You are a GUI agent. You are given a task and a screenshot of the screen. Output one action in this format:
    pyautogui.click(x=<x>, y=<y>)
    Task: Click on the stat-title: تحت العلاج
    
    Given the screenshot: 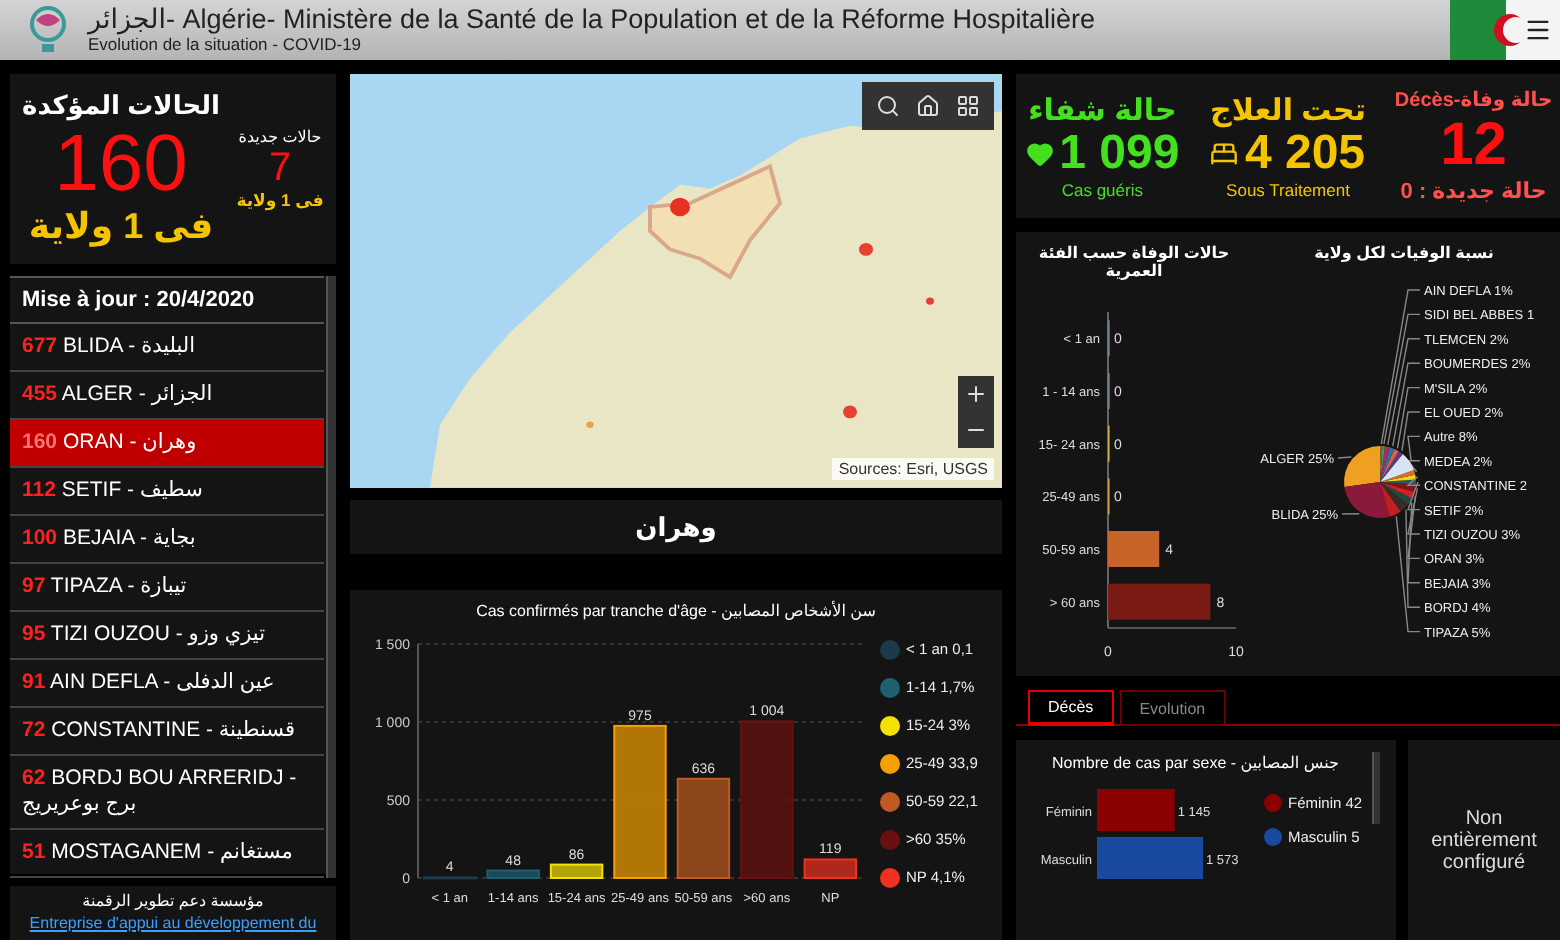 What is the action you would take?
    pyautogui.click(x=1288, y=109)
    